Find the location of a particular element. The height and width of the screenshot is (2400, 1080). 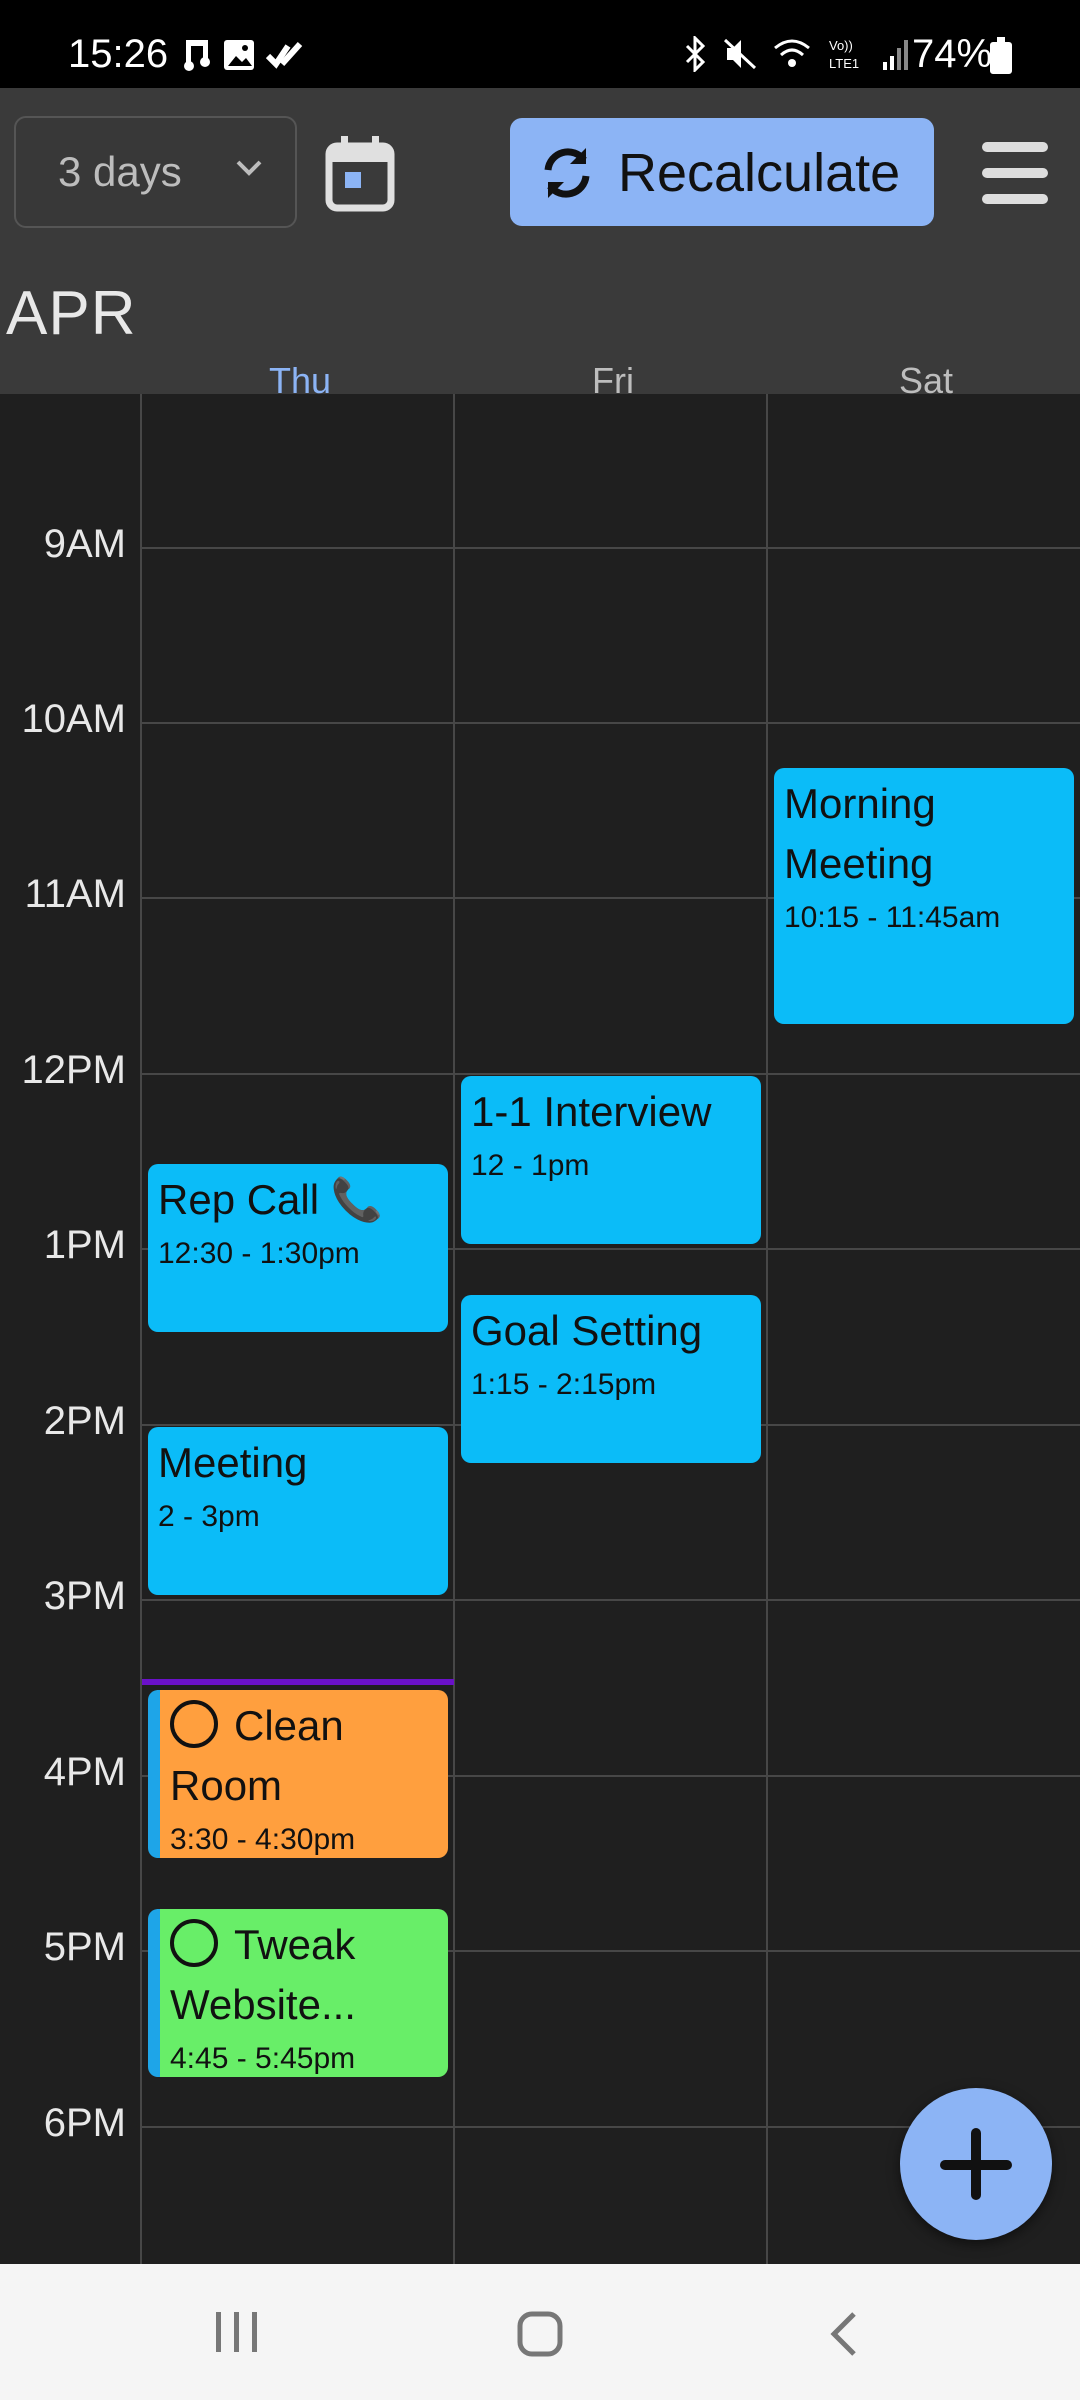

event-title: Goal Setting is located at coordinates (587, 1330).